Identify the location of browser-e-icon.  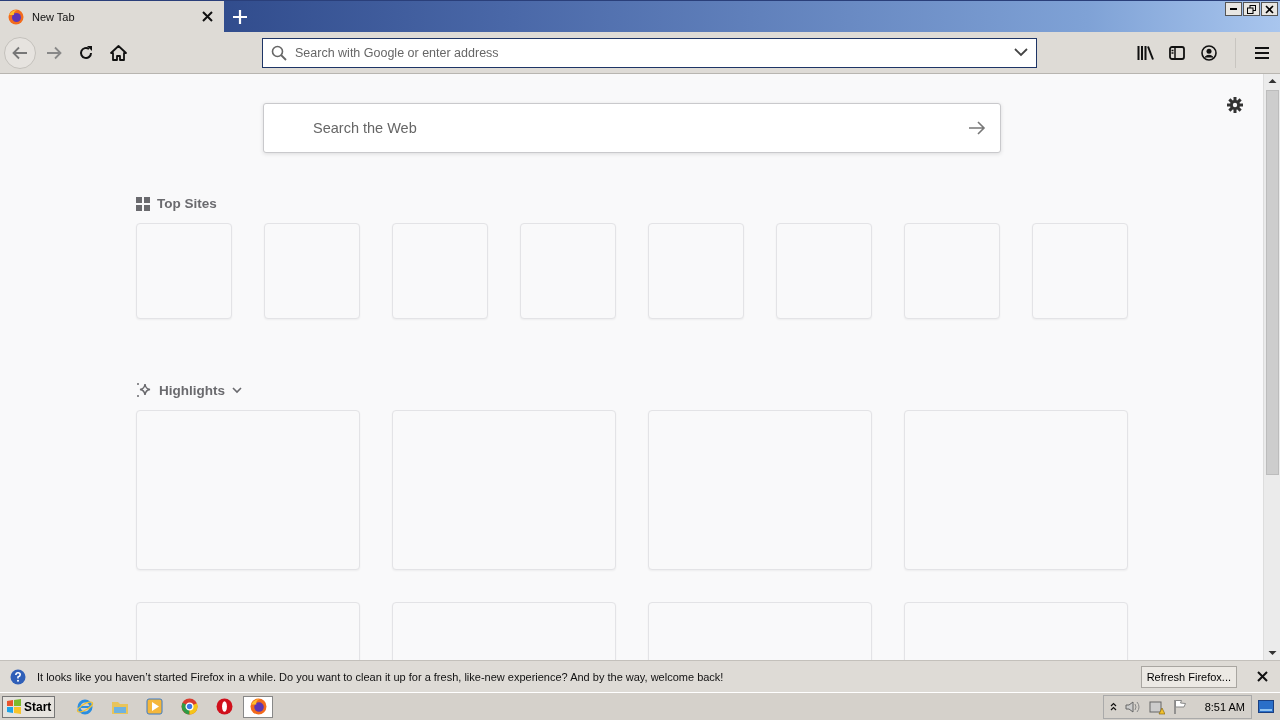
(84, 706).